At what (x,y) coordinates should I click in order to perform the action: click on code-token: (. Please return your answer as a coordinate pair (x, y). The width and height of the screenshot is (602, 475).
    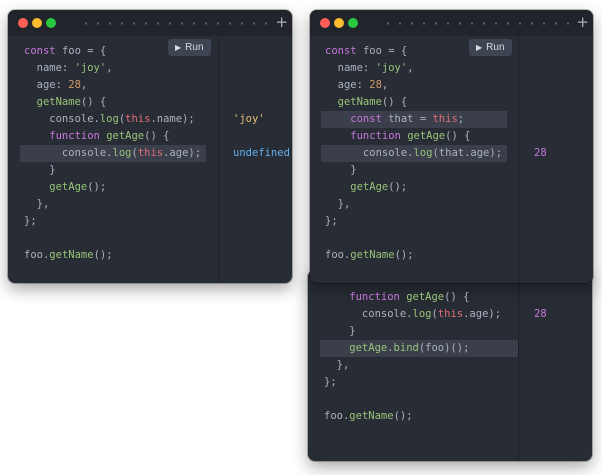
    Looking at the image, I should click on (134, 153).